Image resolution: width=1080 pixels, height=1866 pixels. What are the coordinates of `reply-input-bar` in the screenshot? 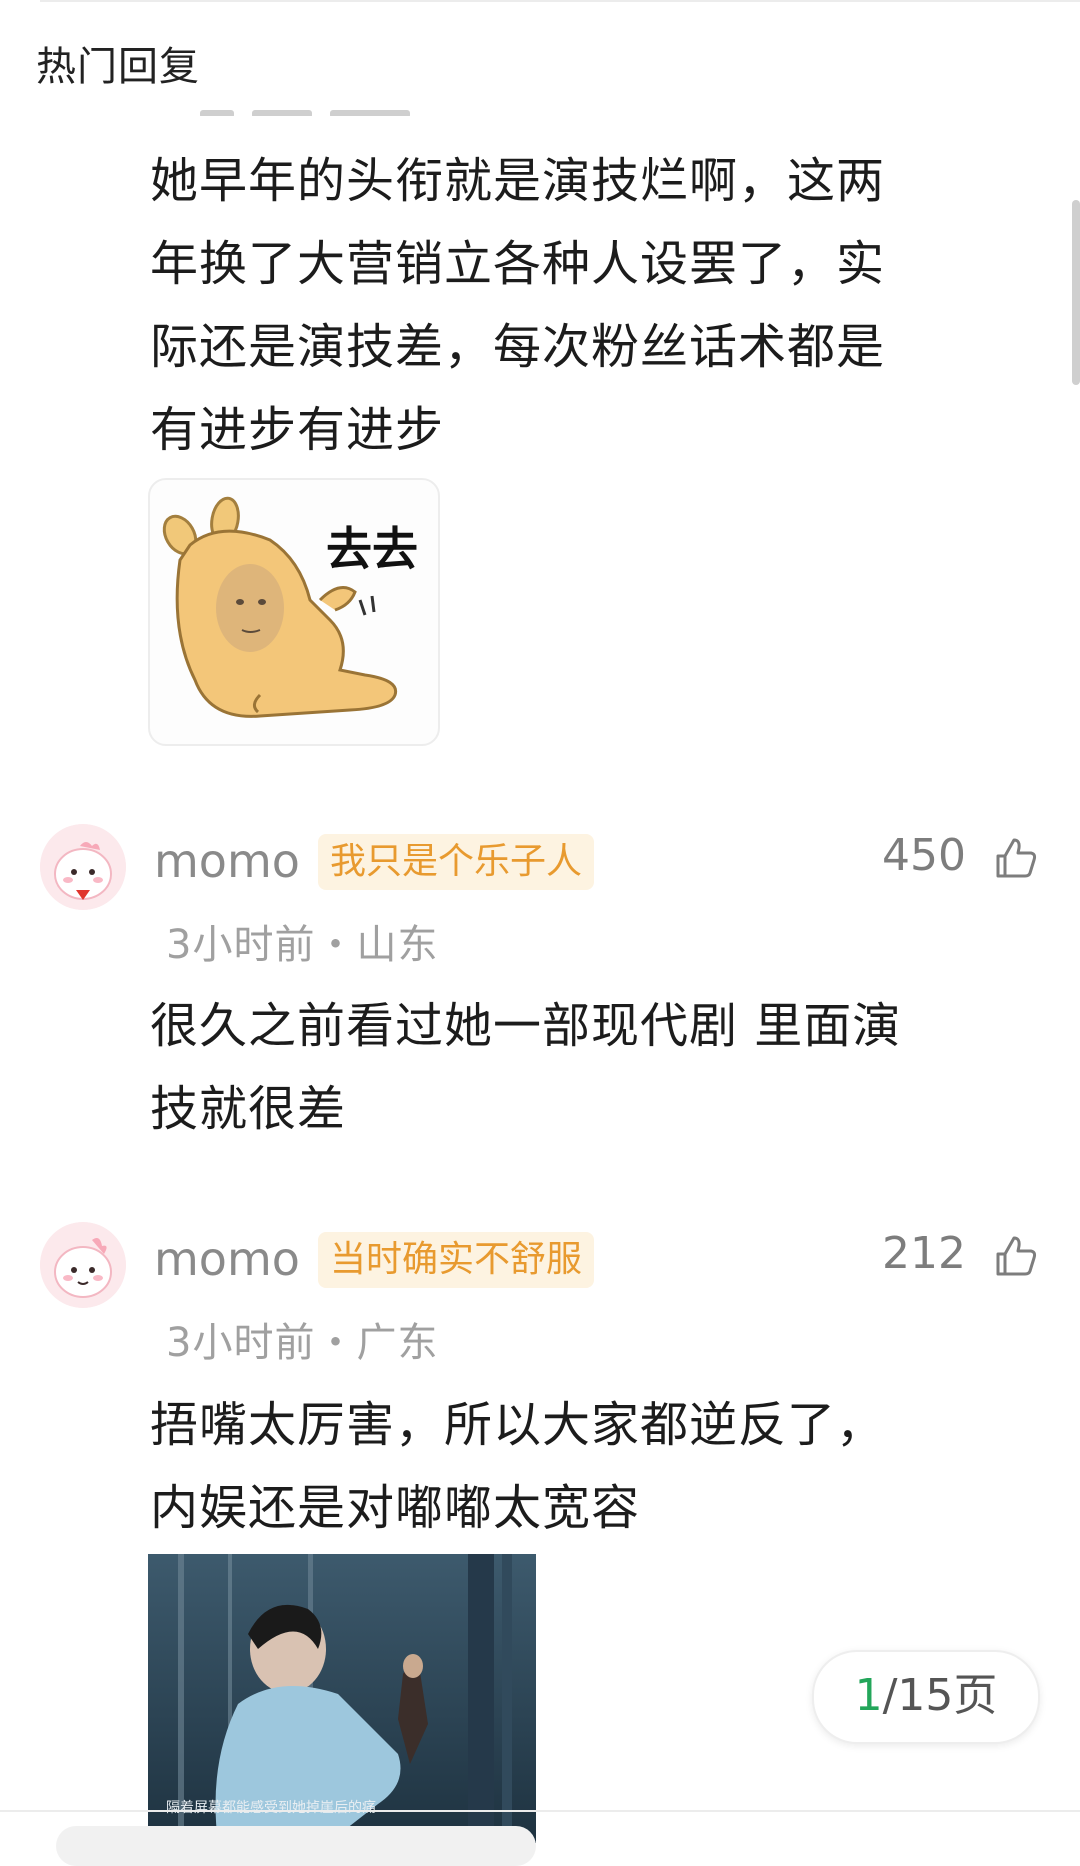 It's located at (296, 1846).